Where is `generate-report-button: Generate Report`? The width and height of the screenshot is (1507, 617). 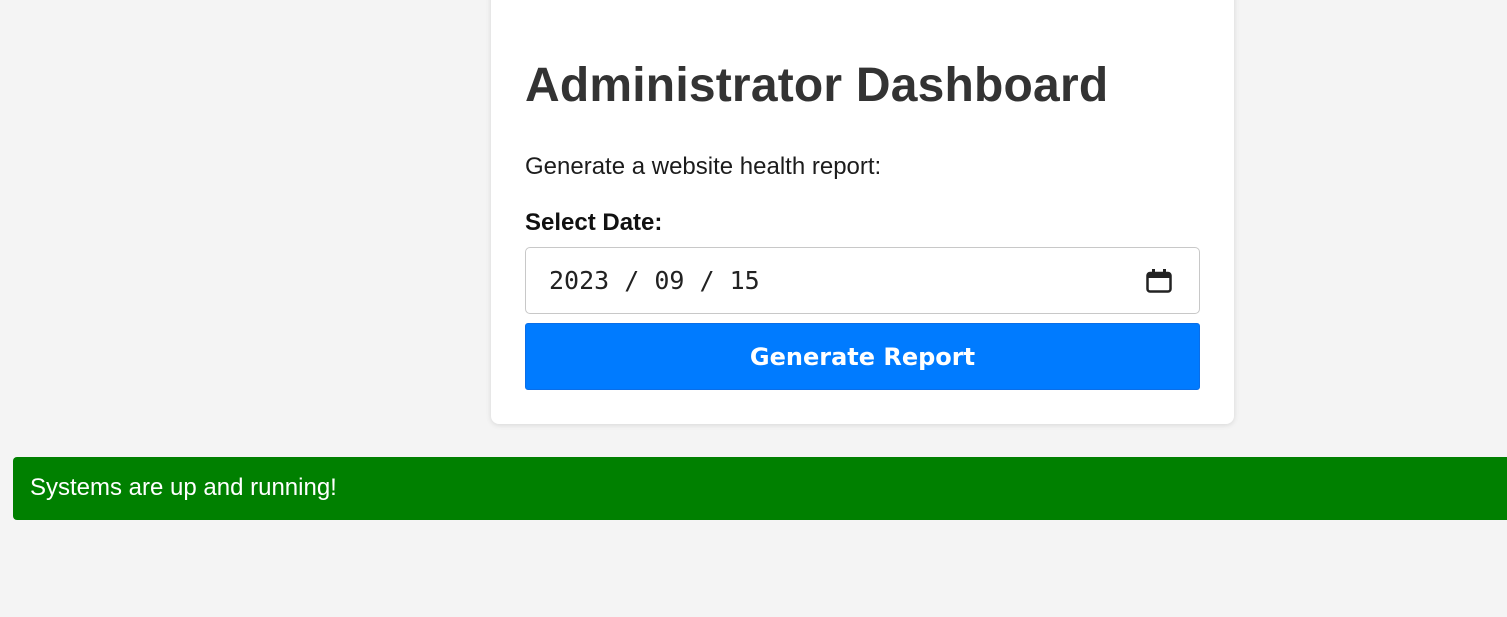
generate-report-button: Generate Report is located at coordinates (862, 356).